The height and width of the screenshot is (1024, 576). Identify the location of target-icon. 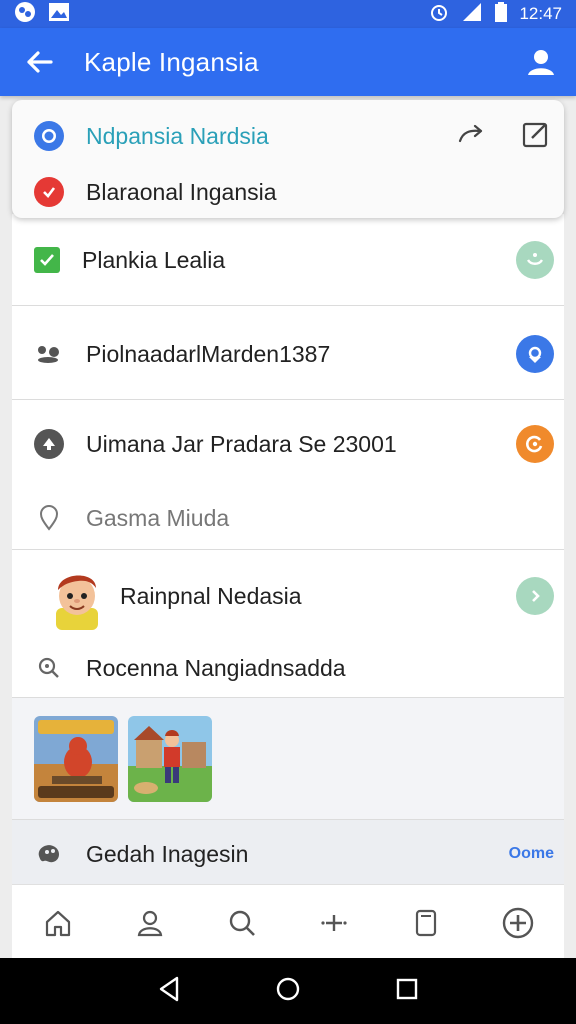
(49, 136).